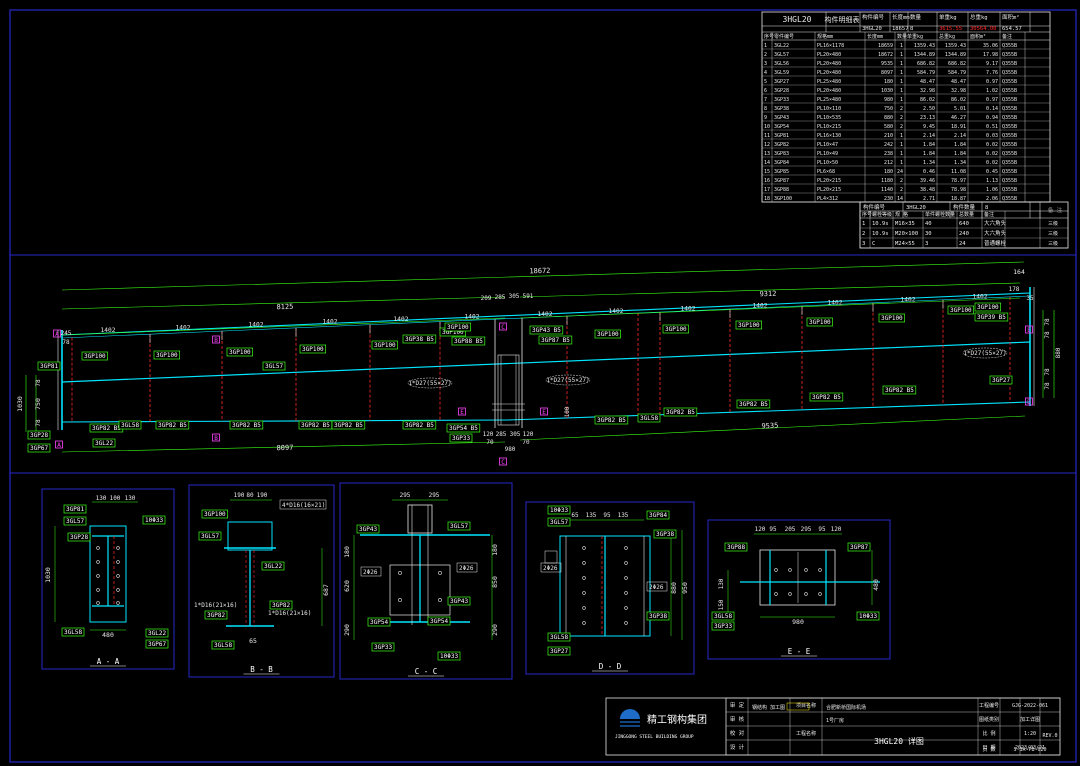 The height and width of the screenshot is (766, 1080). I want to click on bom-cell: 2.14, so click(960, 136).